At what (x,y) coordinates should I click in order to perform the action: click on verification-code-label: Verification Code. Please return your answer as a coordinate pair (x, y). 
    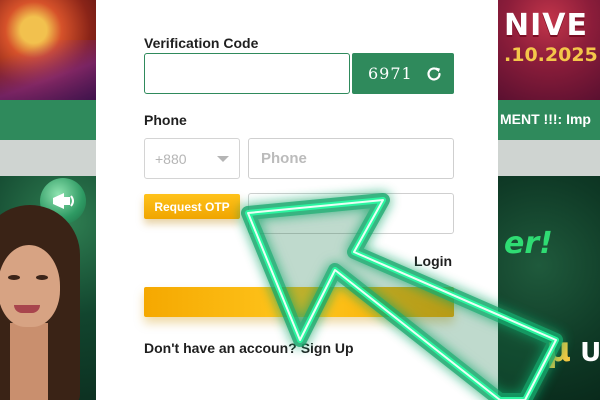
    Looking at the image, I should click on (201, 43).